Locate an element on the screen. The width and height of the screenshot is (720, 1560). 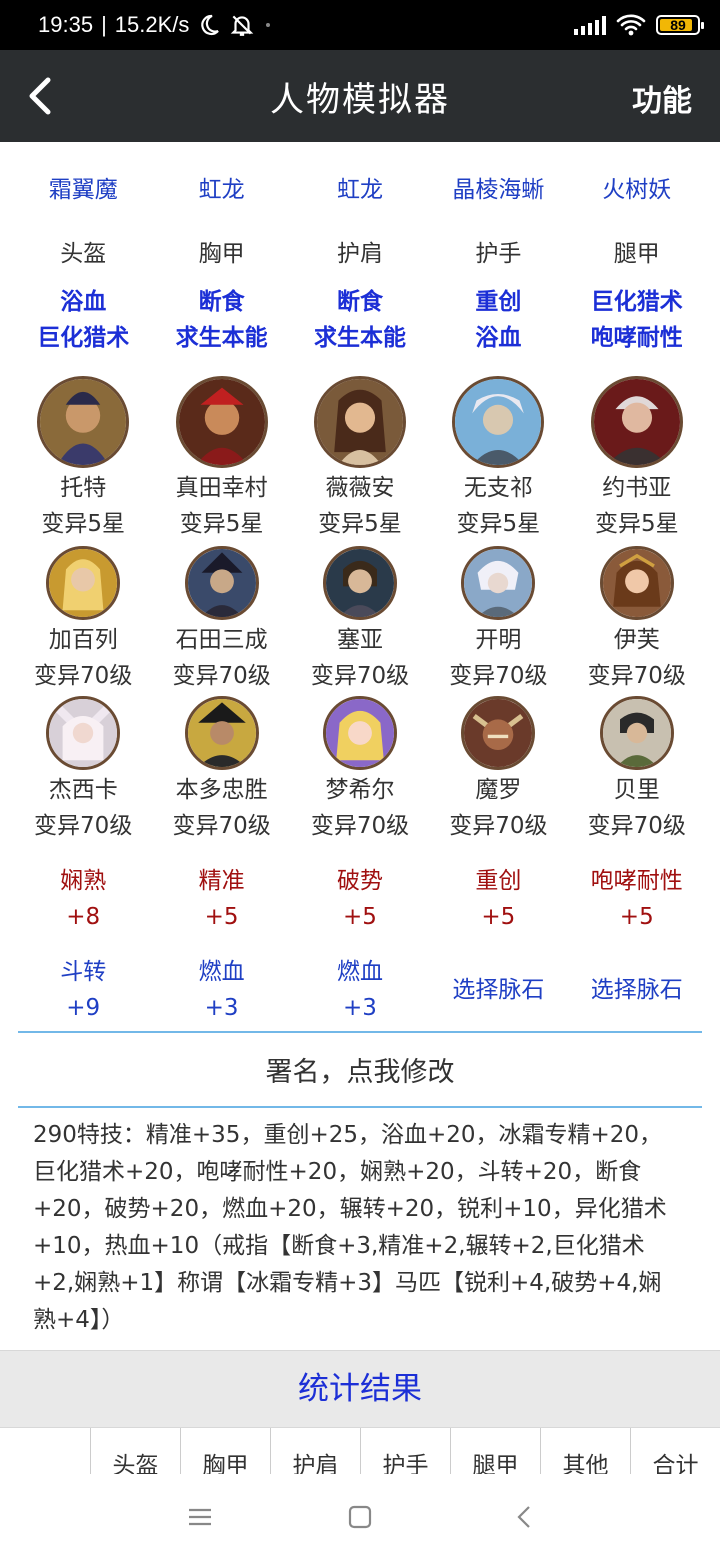
hero-card: 杰西卡 变异70级 is located at coordinates (83, 770).